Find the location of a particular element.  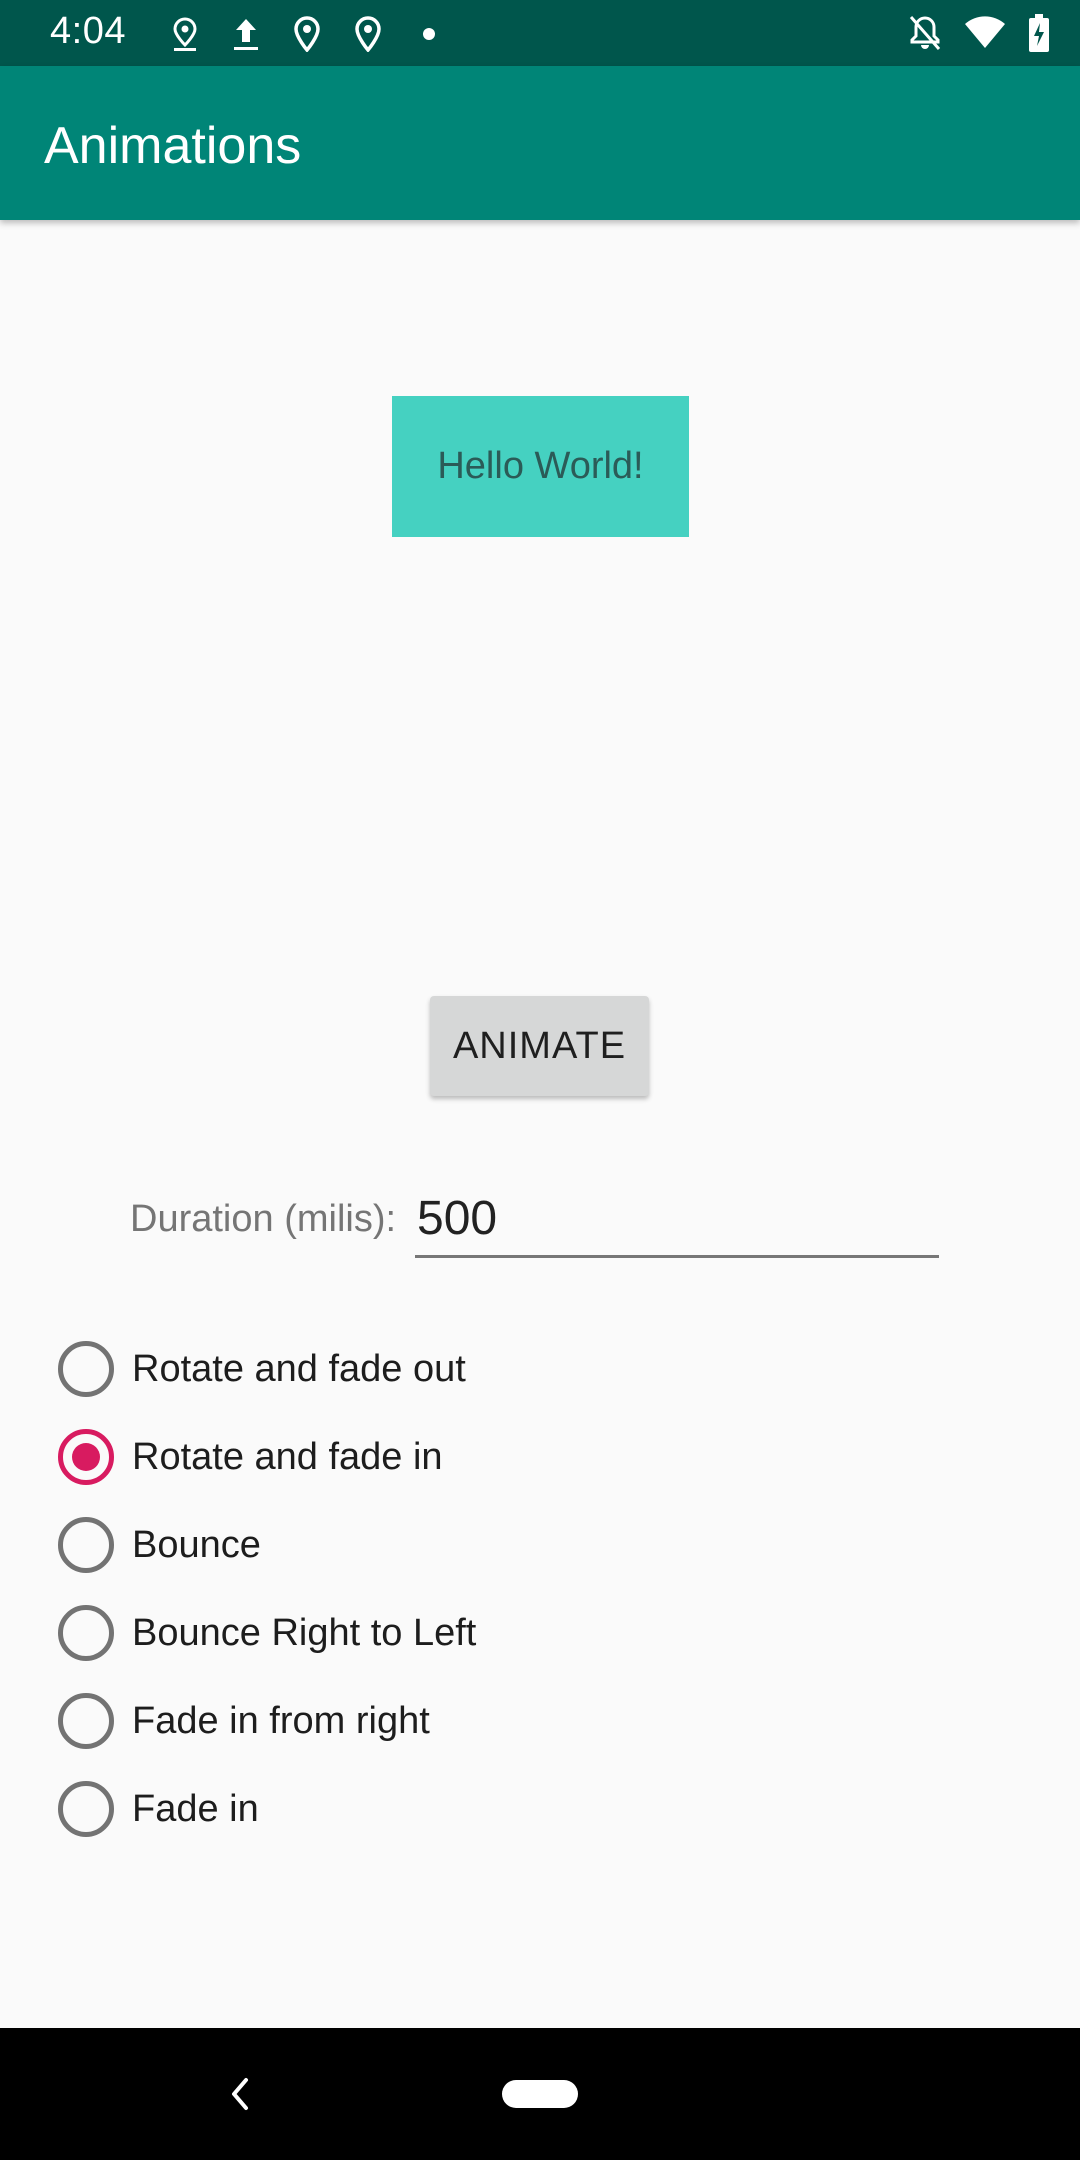

animate-button: ANIMATE is located at coordinates (539, 1046).